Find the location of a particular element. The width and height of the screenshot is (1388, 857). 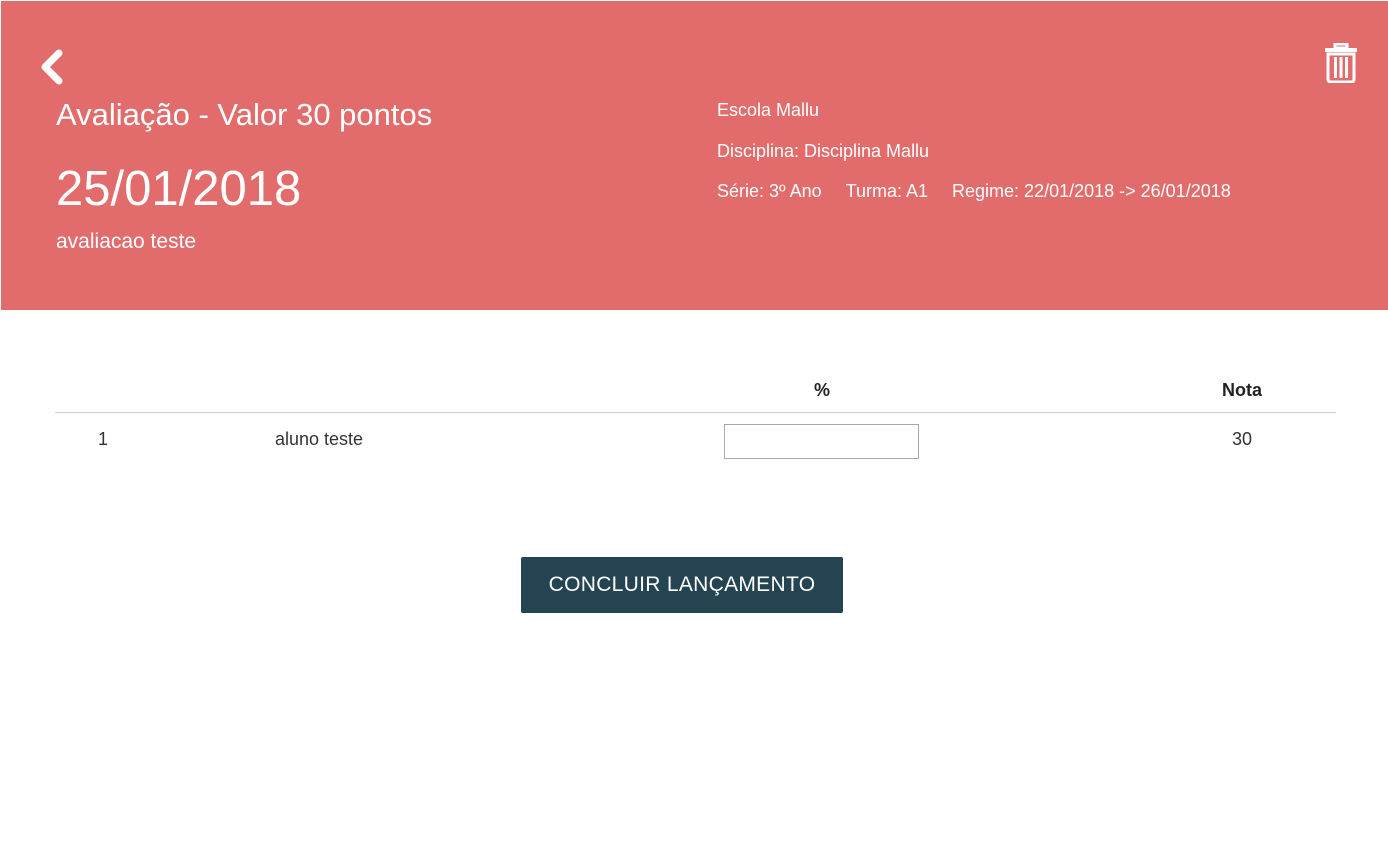

percent-input is located at coordinates (821, 441).